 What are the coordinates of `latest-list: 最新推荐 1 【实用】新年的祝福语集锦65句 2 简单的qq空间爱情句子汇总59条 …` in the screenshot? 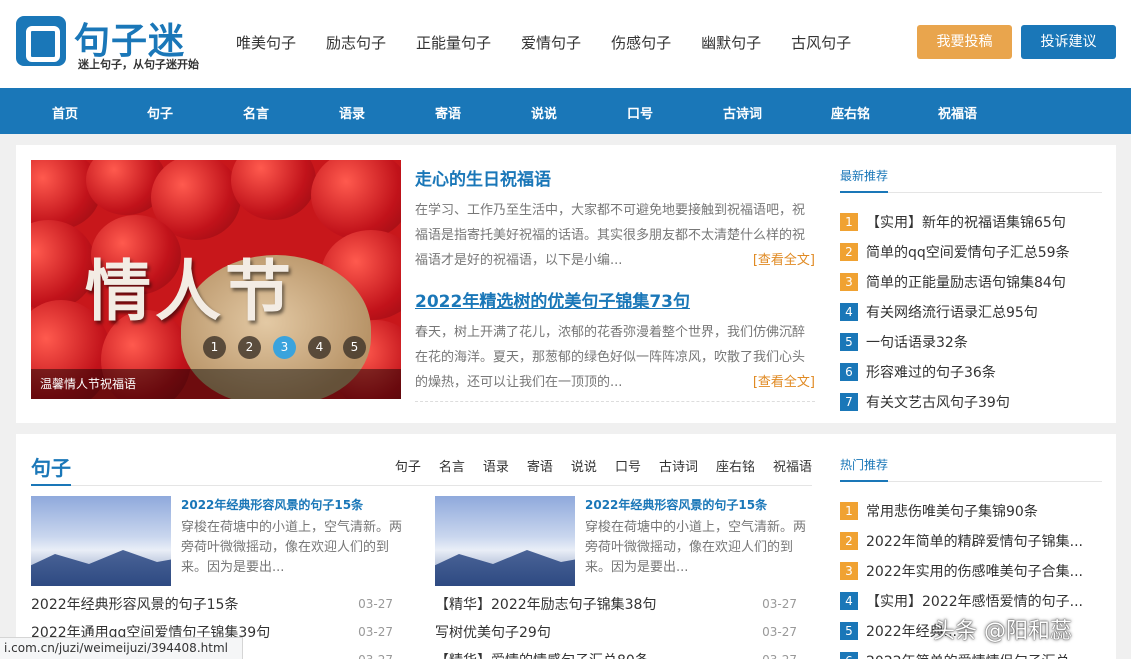 It's located at (971, 292).